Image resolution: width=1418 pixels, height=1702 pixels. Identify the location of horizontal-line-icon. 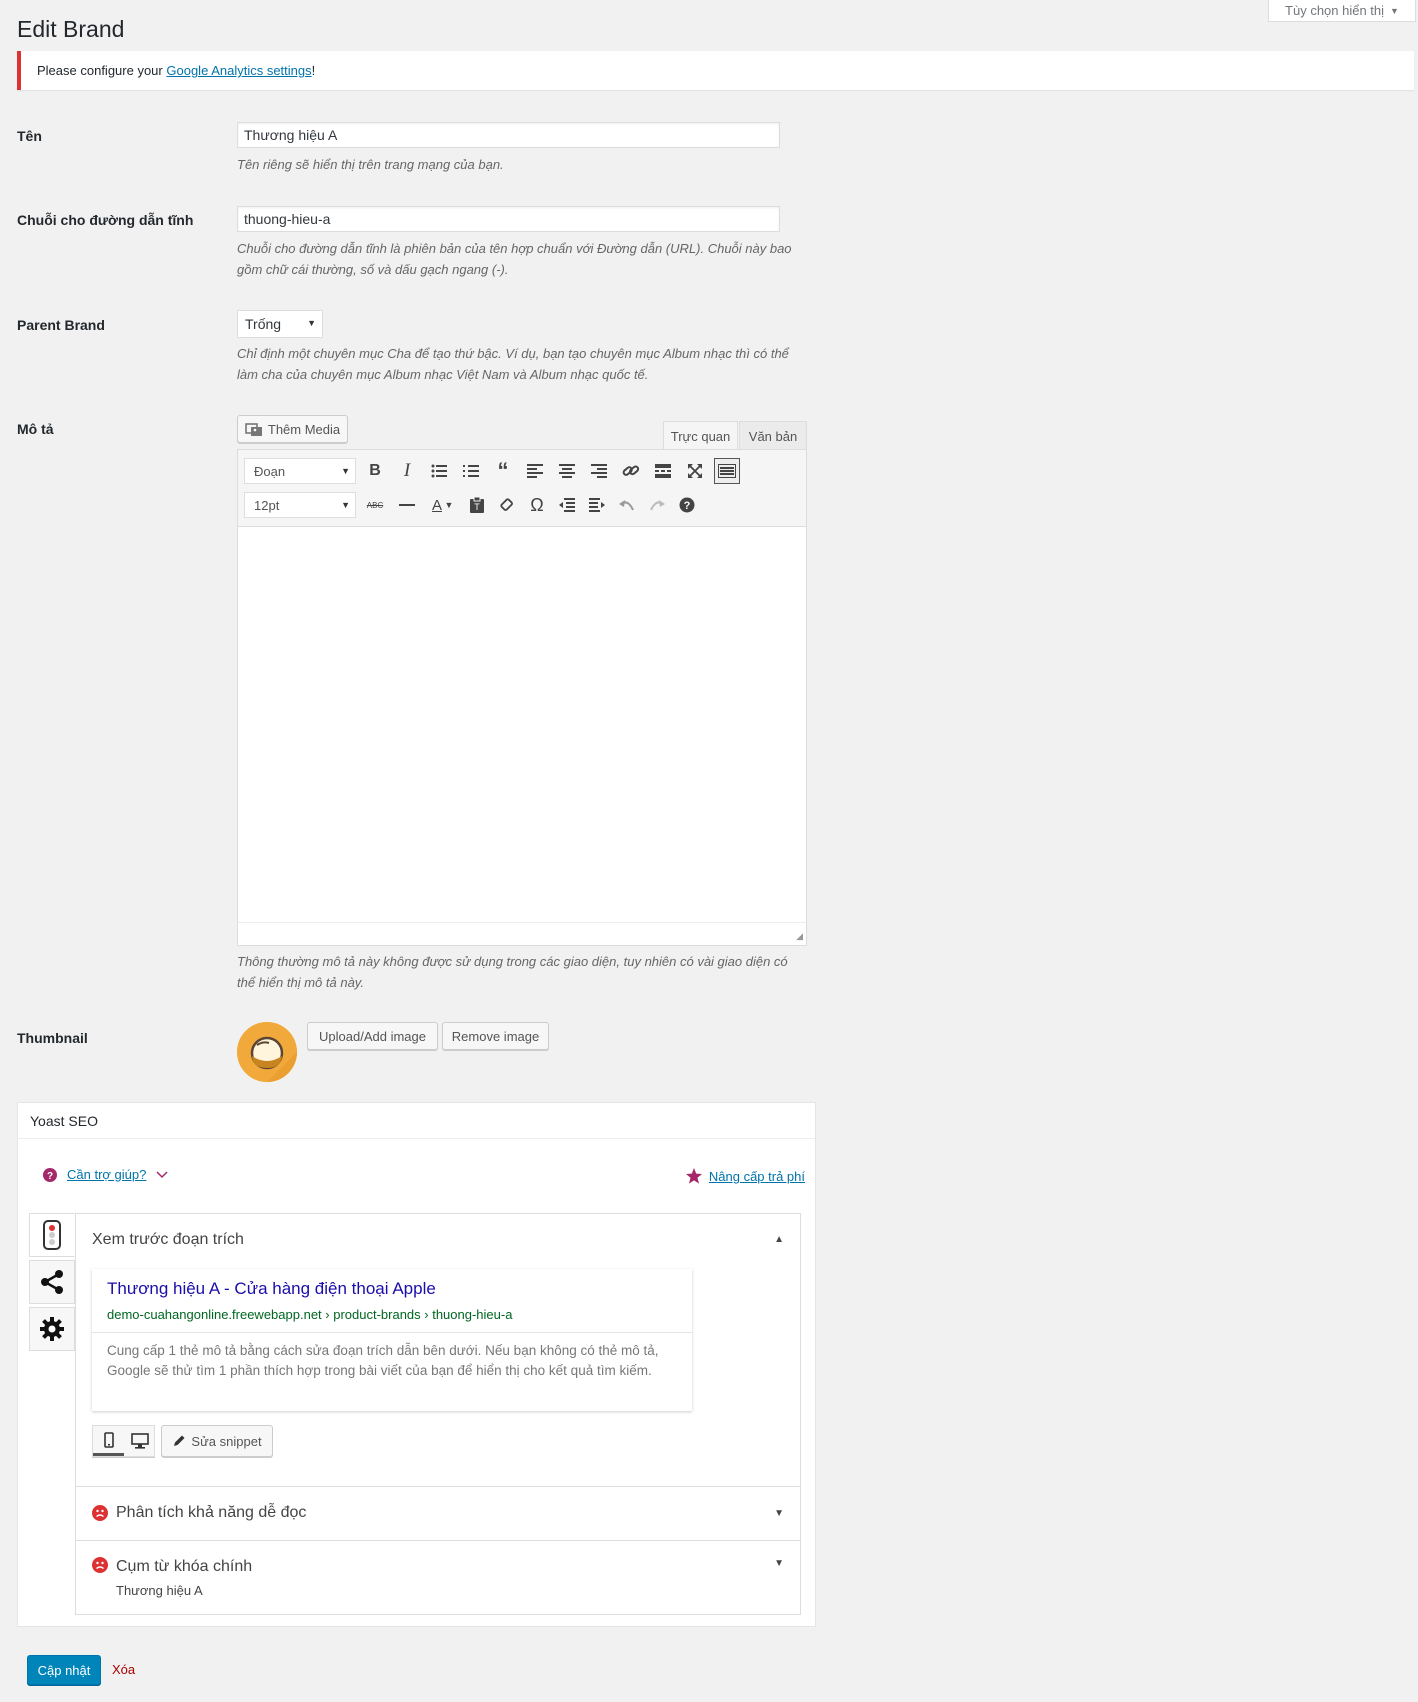
(407, 505).